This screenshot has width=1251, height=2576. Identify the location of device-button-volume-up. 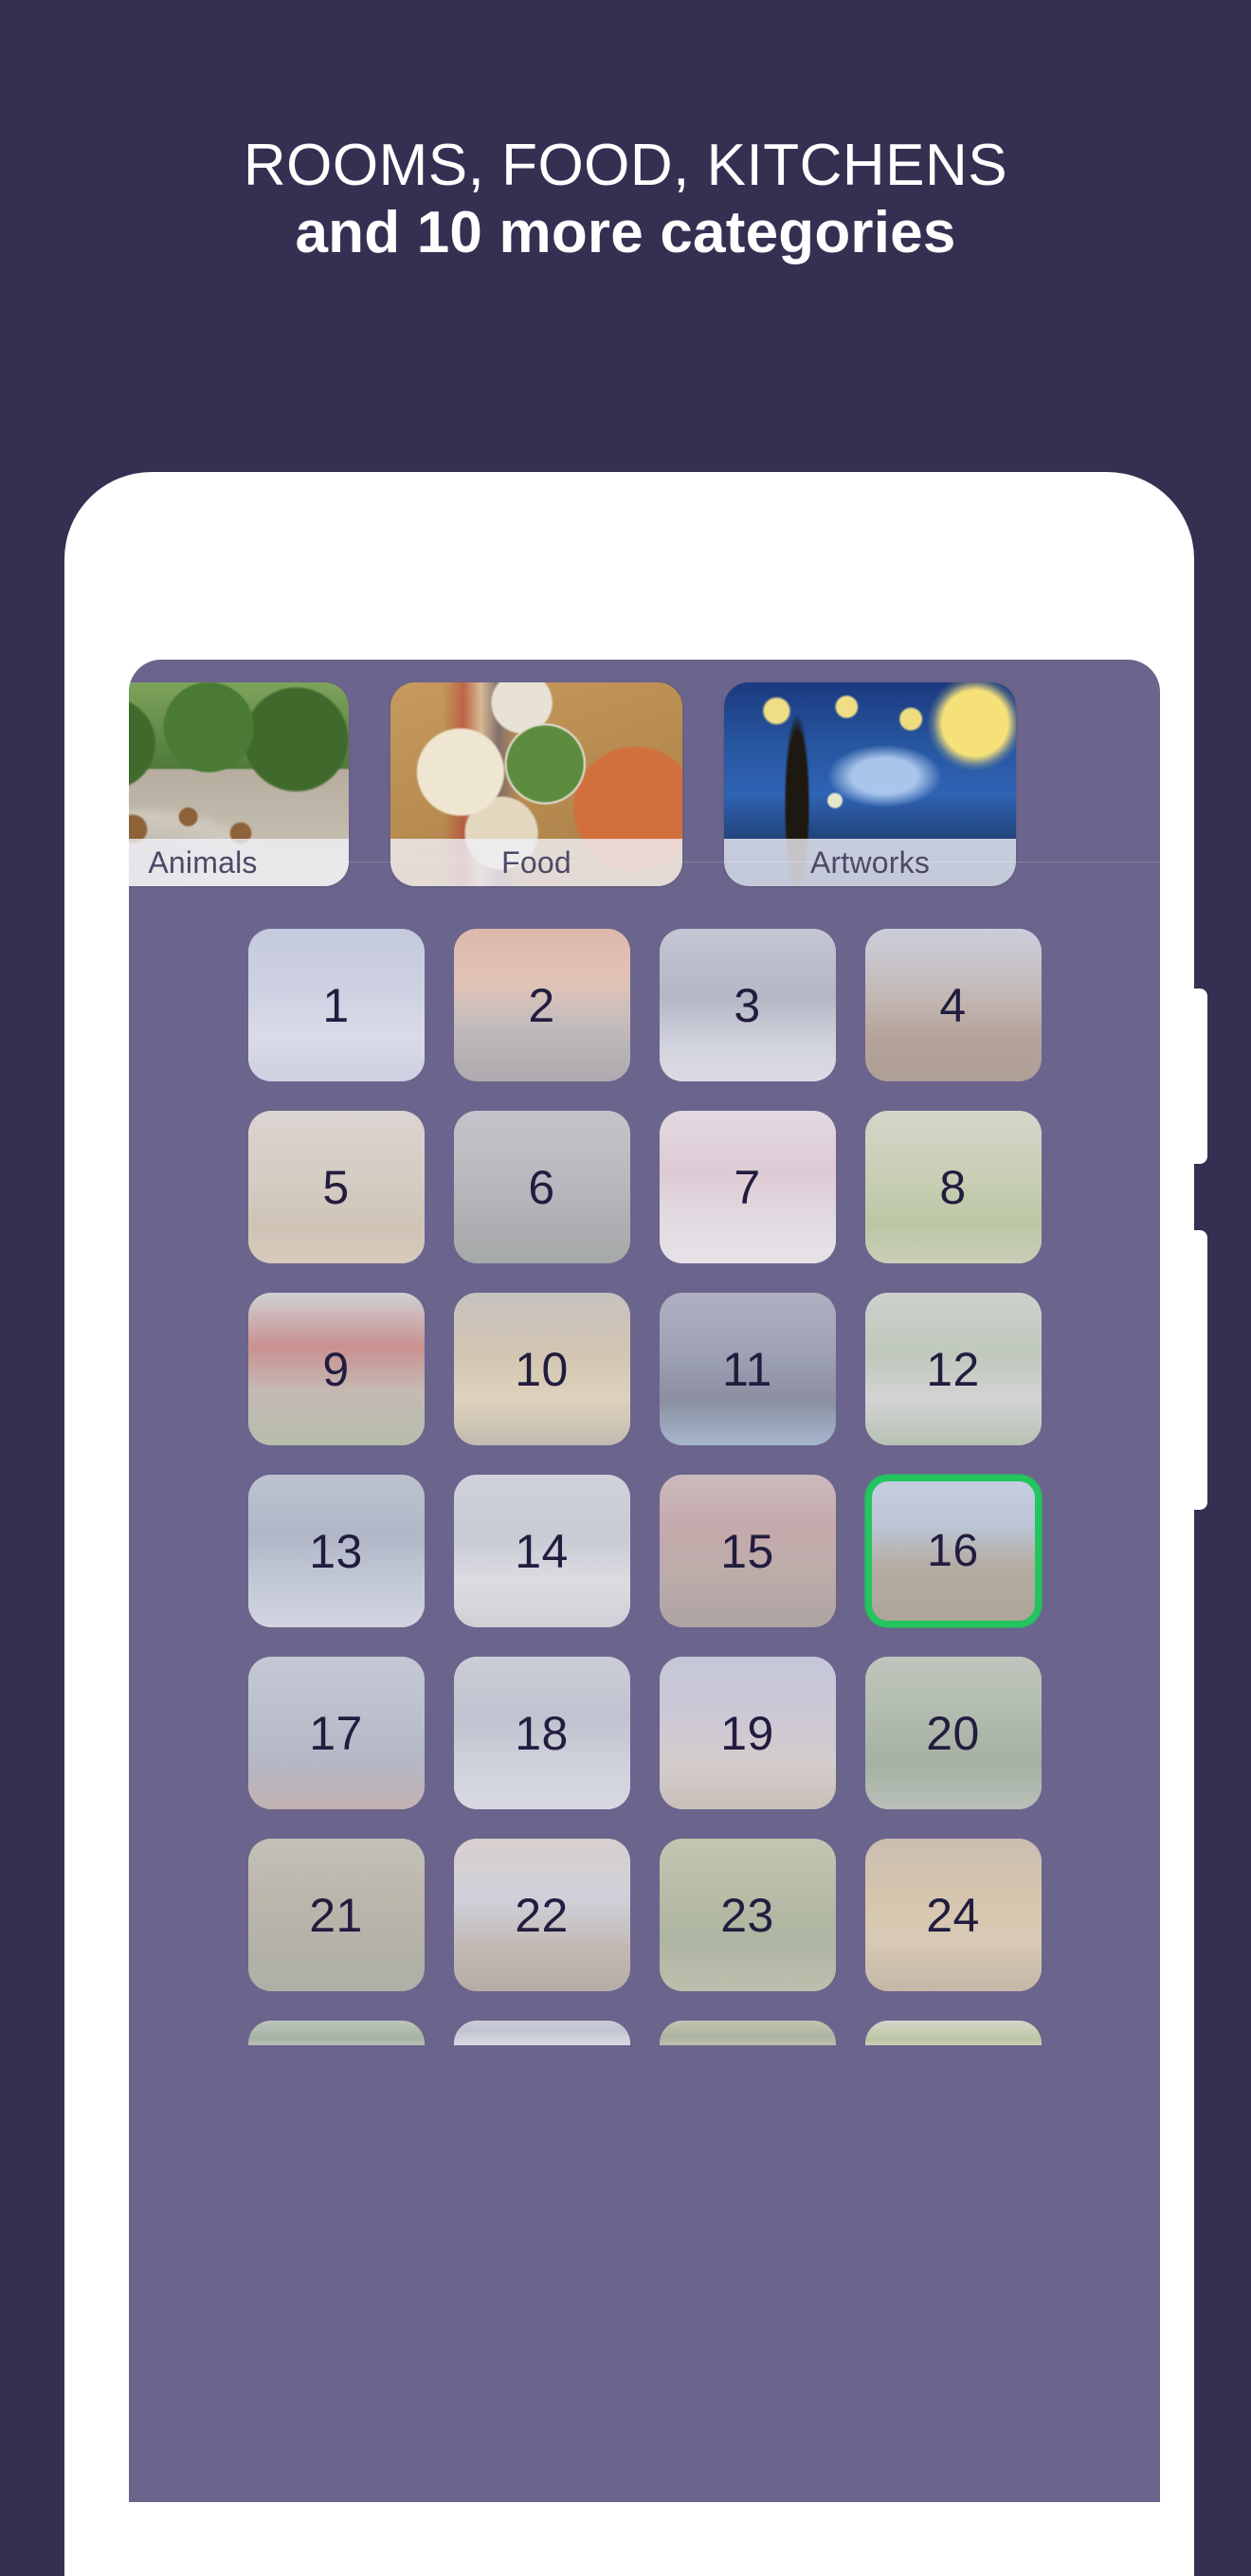
(1200, 1076).